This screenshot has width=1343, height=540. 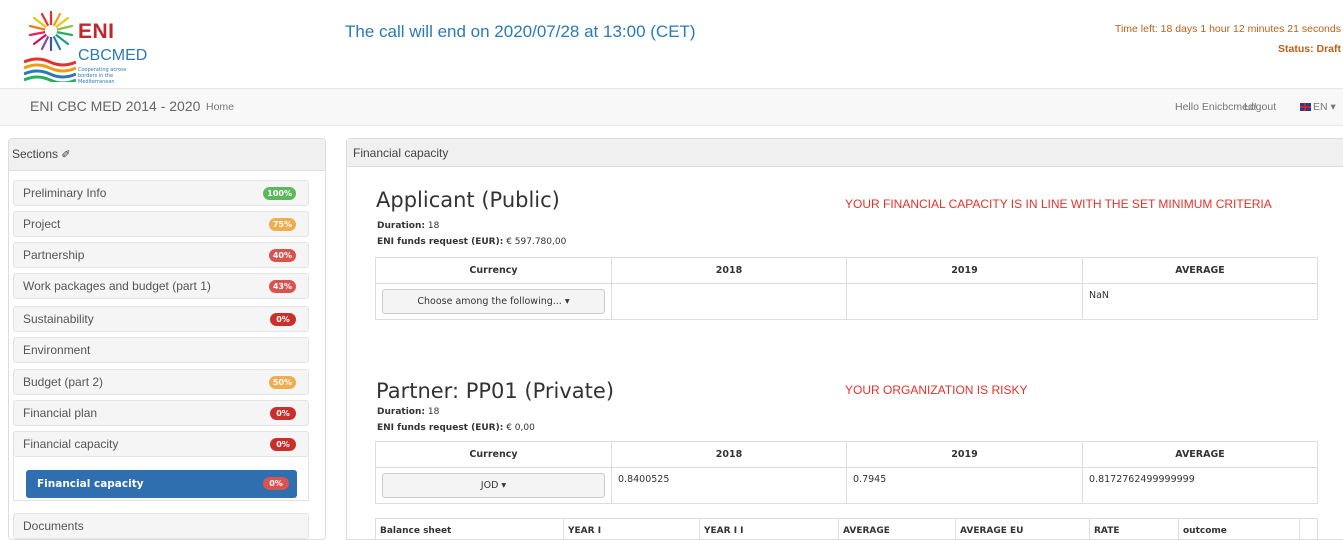 I want to click on currency-cell: JOD ▾, so click(x=493, y=485).